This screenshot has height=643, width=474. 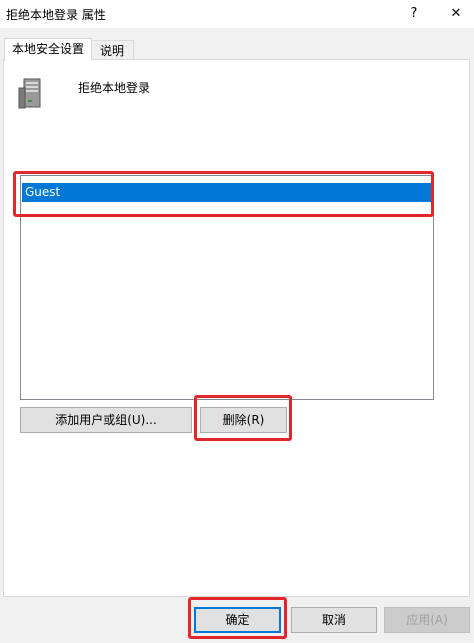 What do you see at coordinates (237, 14) in the screenshot?
I see `title-bar: 拒绝本地登录 属性 ? ✕` at bounding box center [237, 14].